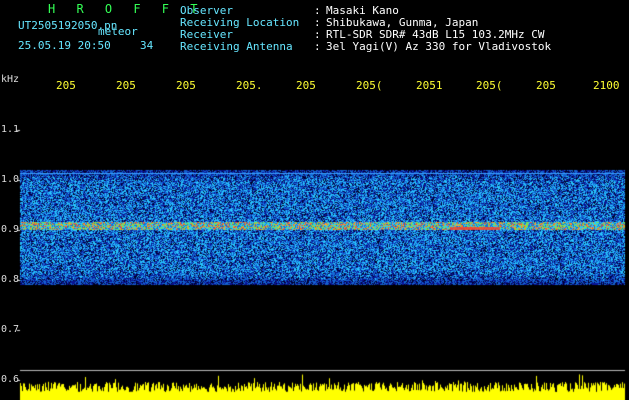  What do you see at coordinates (147, 45) in the screenshot?
I see `file-count: 34` at bounding box center [147, 45].